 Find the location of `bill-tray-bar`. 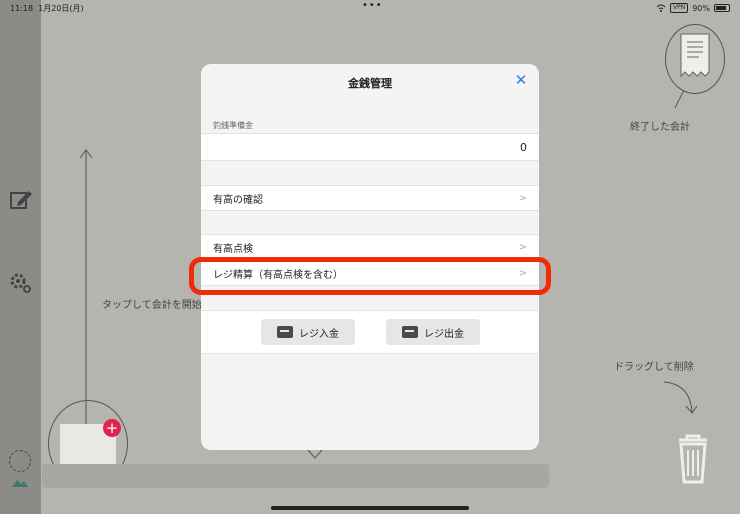

bill-tray-bar is located at coordinates (295, 476).